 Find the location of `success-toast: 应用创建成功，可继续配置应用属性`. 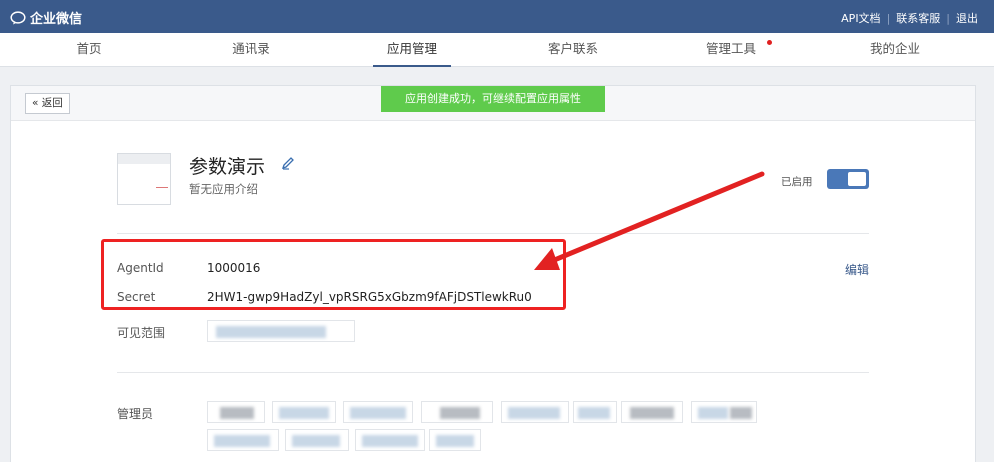

success-toast: 应用创建成功，可继续配置应用属性 is located at coordinates (493, 99).